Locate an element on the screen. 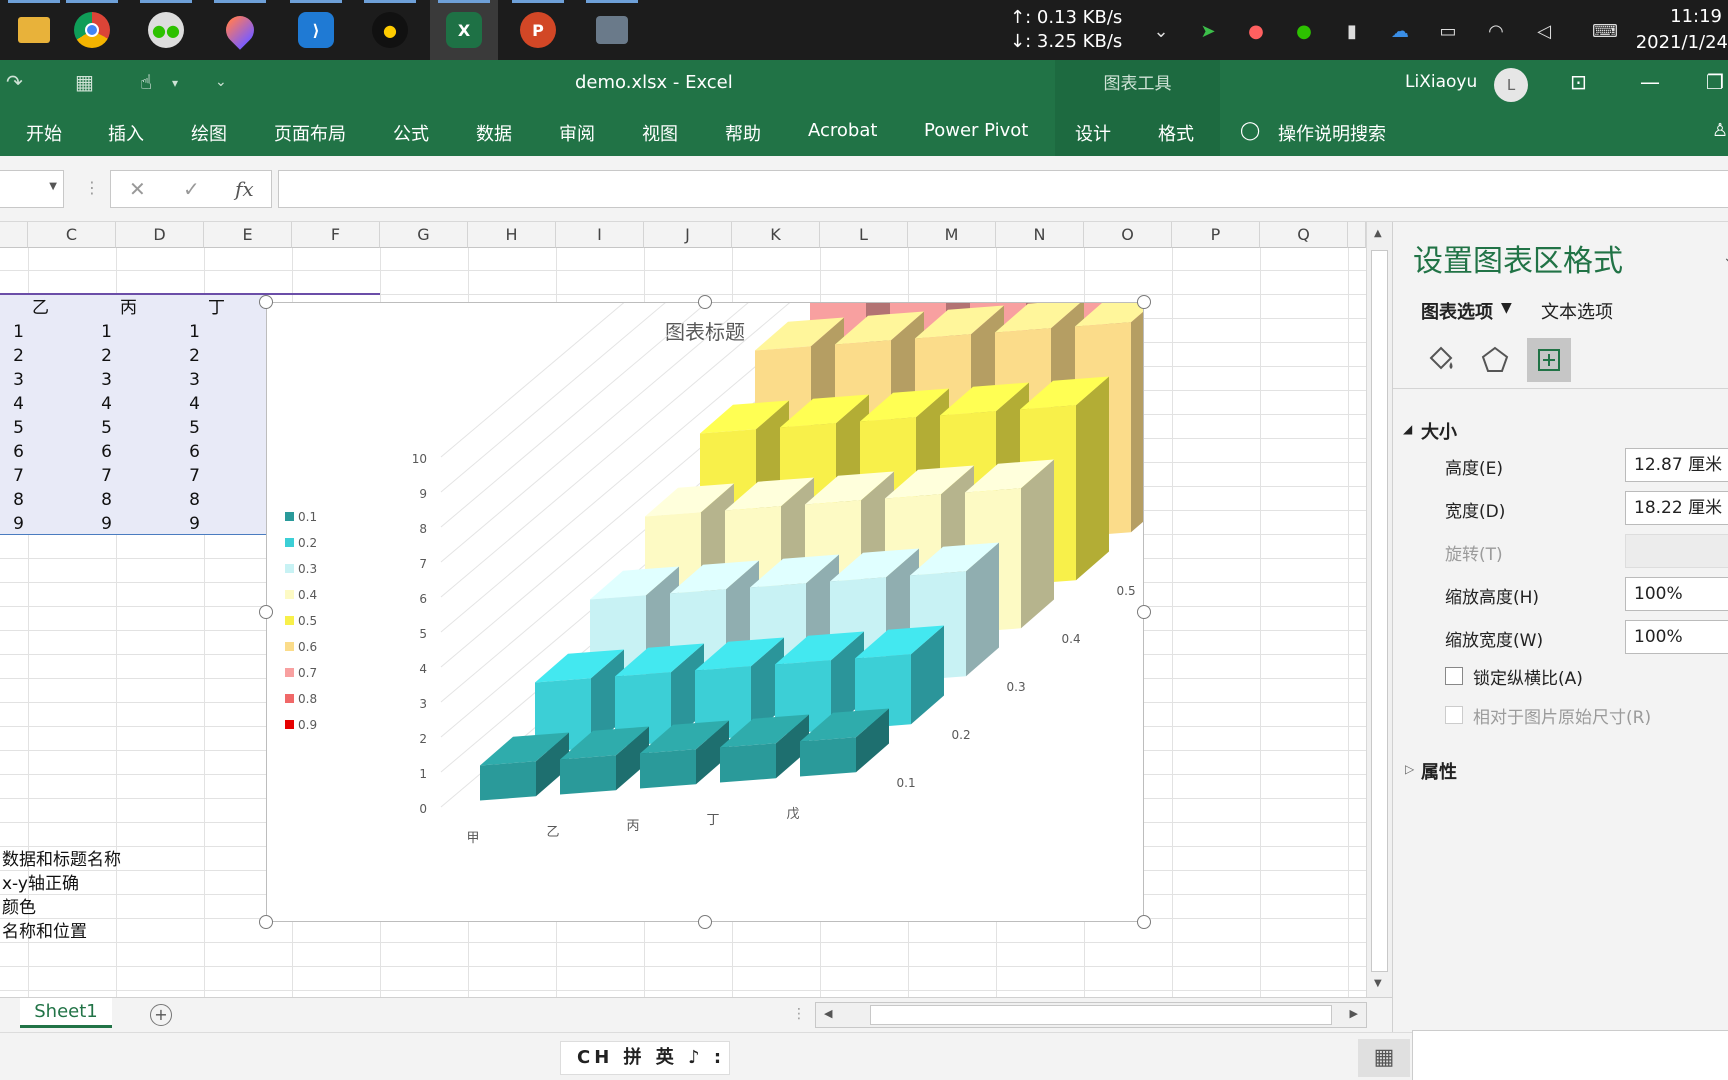 The image size is (1728, 1080). tell-me-search: 操作说明搜索 is located at coordinates (1332, 133).